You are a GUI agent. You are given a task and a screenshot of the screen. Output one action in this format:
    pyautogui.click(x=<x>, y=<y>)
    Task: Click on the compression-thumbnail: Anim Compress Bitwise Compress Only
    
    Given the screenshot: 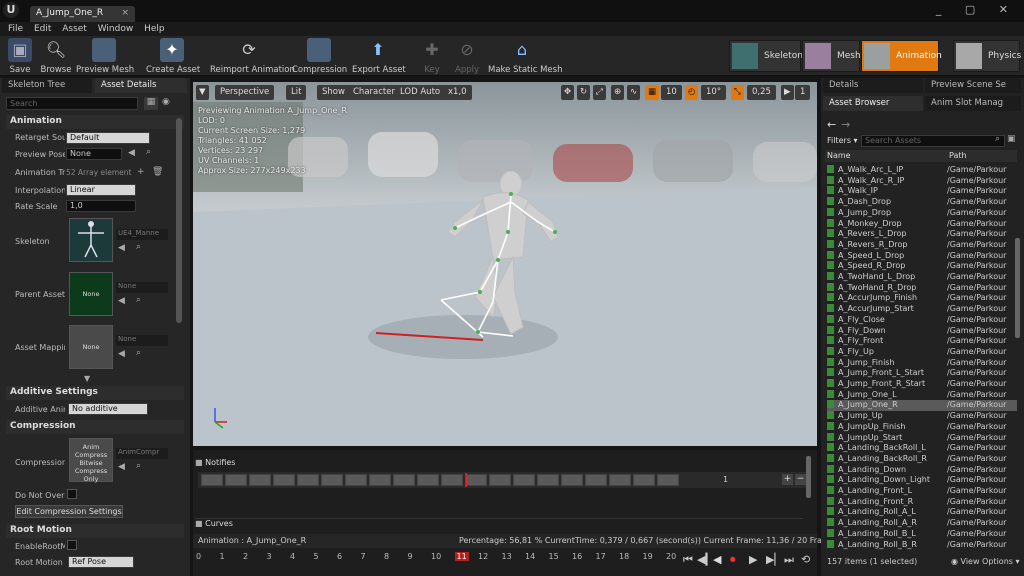 What is the action you would take?
    pyautogui.click(x=91, y=460)
    